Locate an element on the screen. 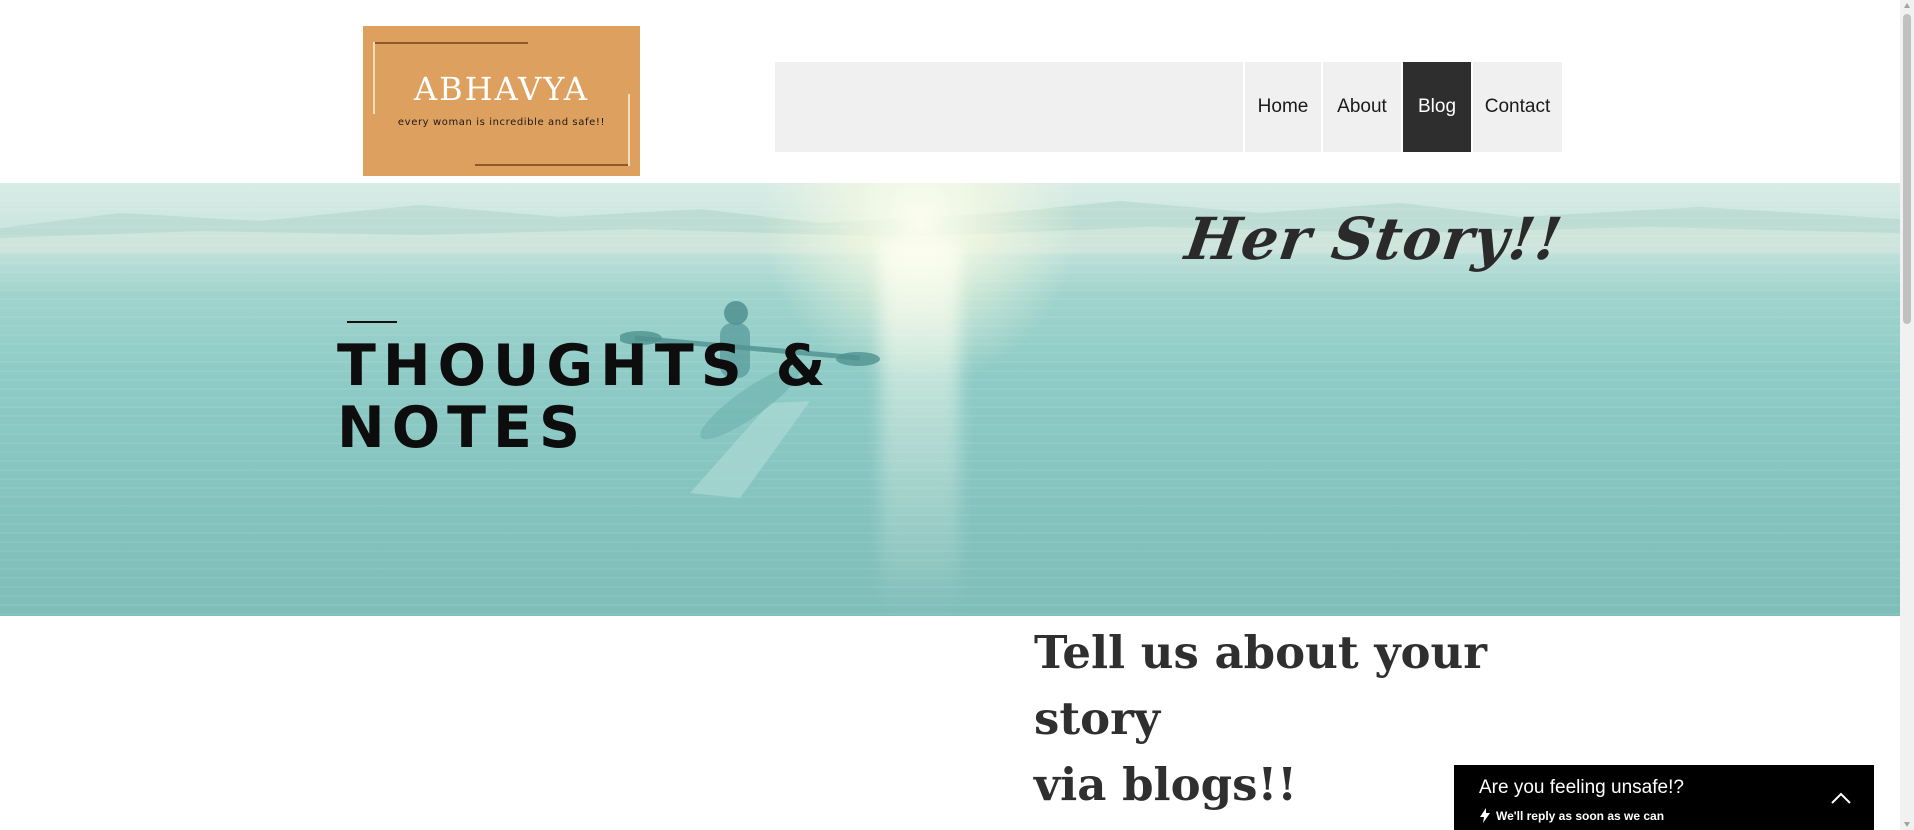 This screenshot has width=1914, height=830. logo-tagline: every woman is incredible and safe!! is located at coordinates (501, 122).